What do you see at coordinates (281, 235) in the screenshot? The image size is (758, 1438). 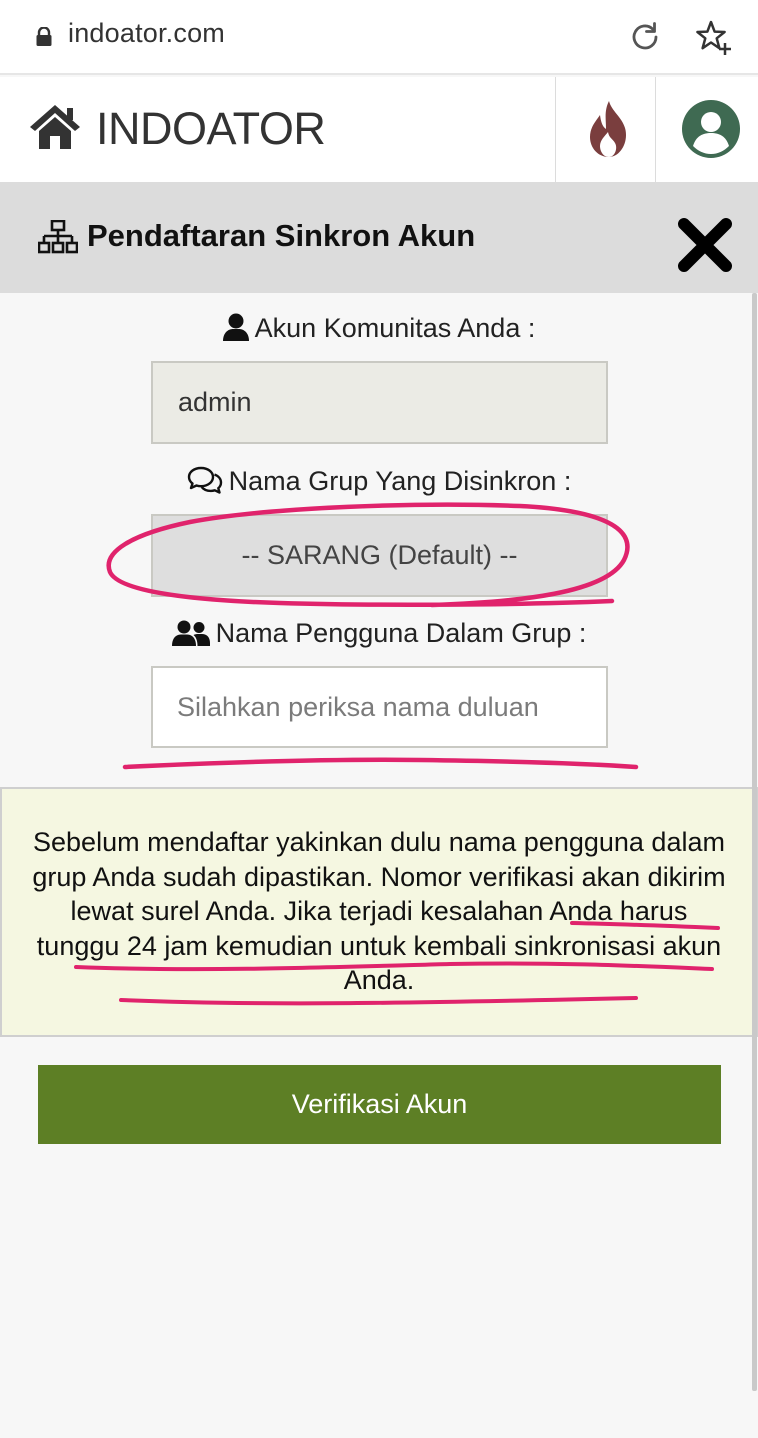 I see `panel-title: Pendaftaran Sinkron Akun` at bounding box center [281, 235].